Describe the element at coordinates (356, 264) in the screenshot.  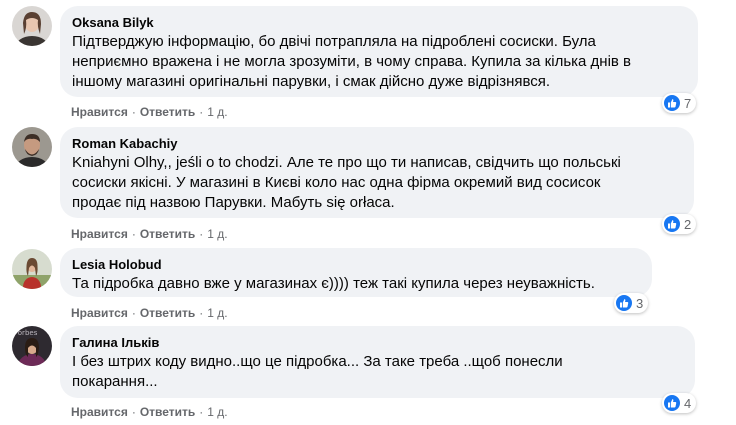
I see `comment-author: Lesia Holobud` at that location.